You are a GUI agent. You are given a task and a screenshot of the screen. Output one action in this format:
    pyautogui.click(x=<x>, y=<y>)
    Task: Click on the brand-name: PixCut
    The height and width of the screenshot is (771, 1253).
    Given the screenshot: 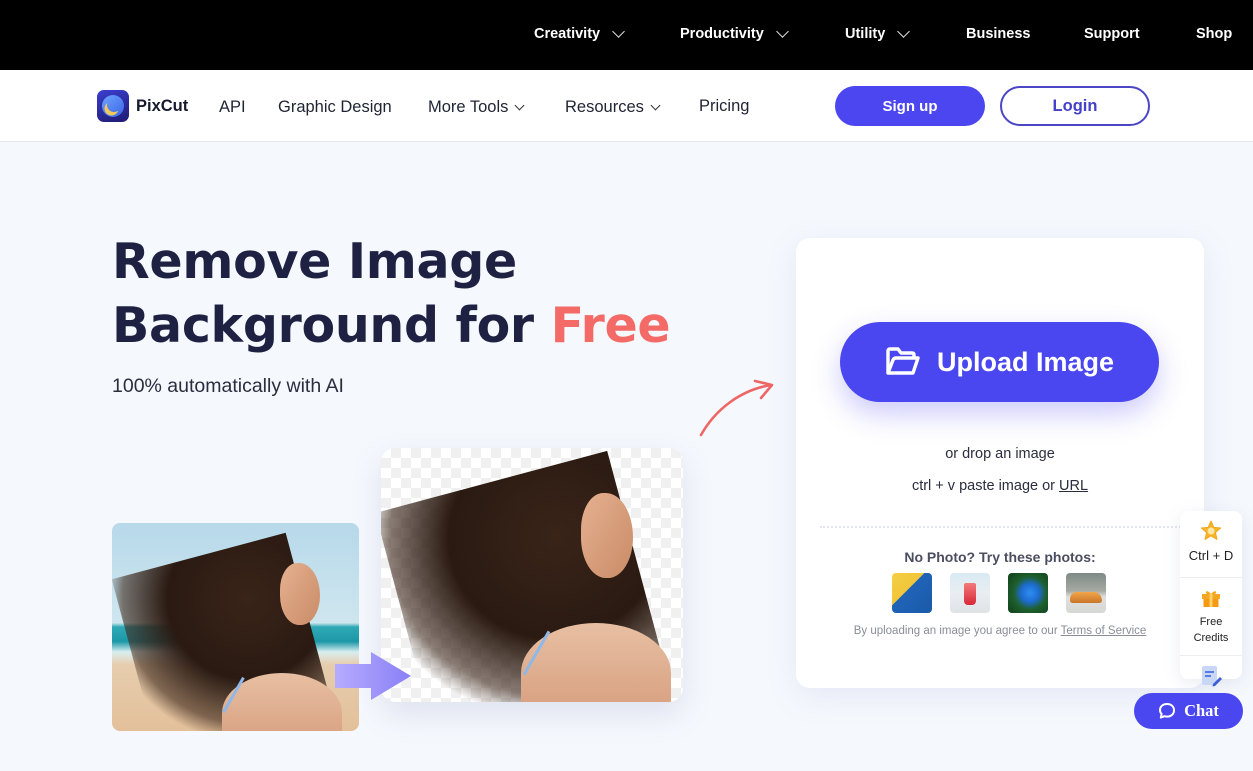 What is the action you would take?
    pyautogui.click(x=162, y=105)
    